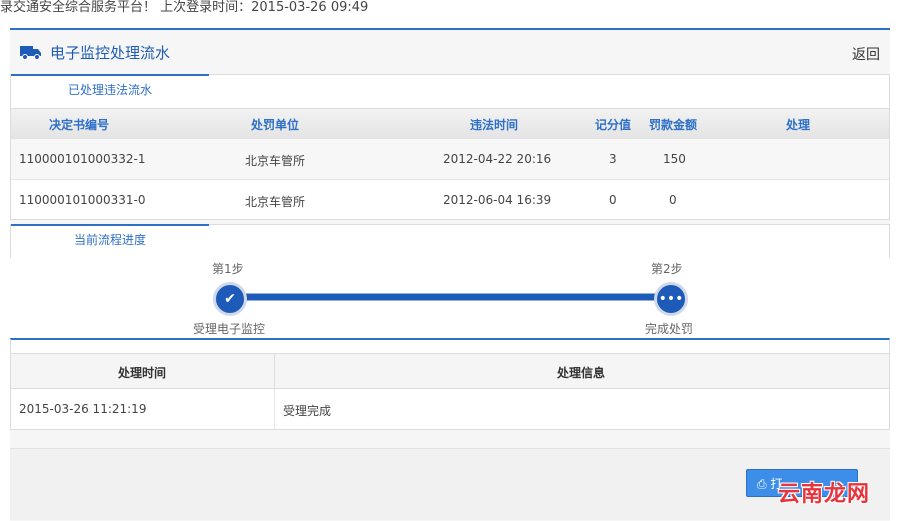 The width and height of the screenshot is (912, 521). Describe the element at coordinates (450, 52) in the screenshot. I see `panel-header: 电子监控处理流水 返回` at that location.